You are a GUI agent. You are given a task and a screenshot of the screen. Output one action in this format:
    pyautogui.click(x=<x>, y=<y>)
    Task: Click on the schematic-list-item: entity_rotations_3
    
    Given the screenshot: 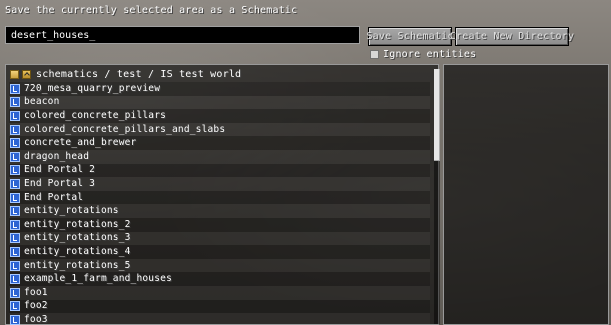 What is the action you would take?
    pyautogui.click(x=219, y=239)
    